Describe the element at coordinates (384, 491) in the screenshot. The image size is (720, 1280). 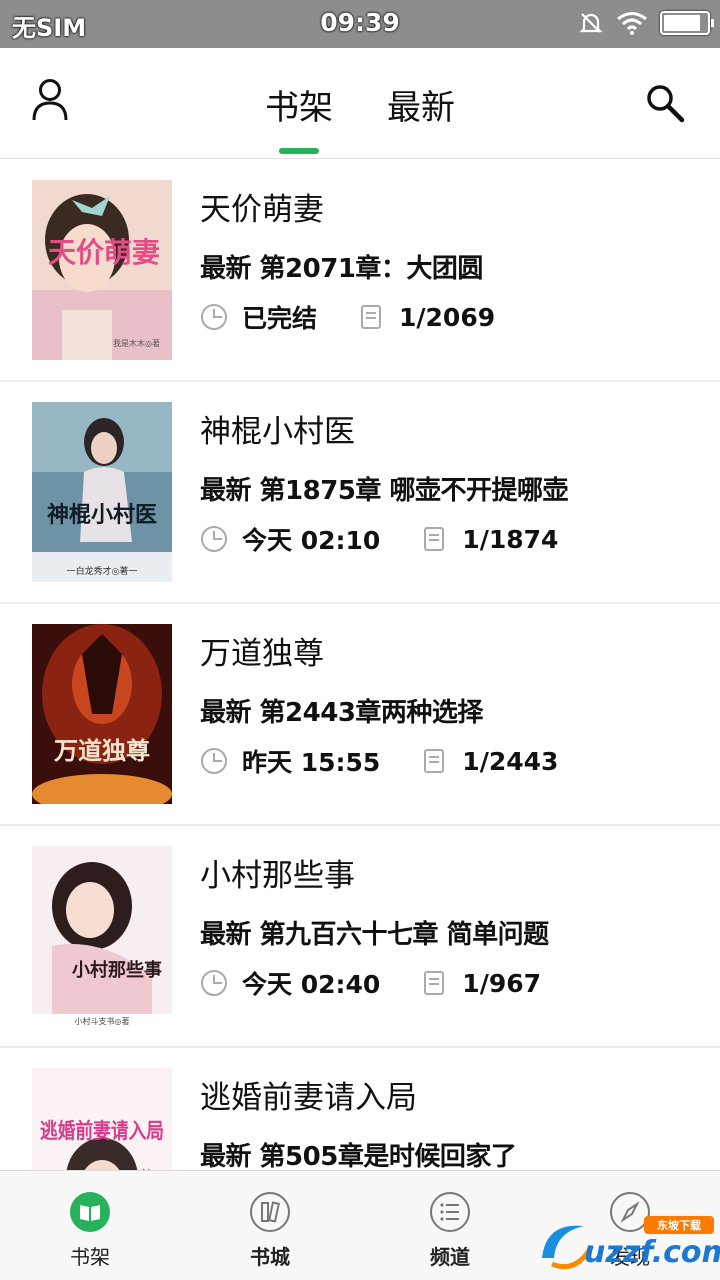
I see `latest-chapter: 最新 第1875章 哪壶不开提哪壶` at that location.